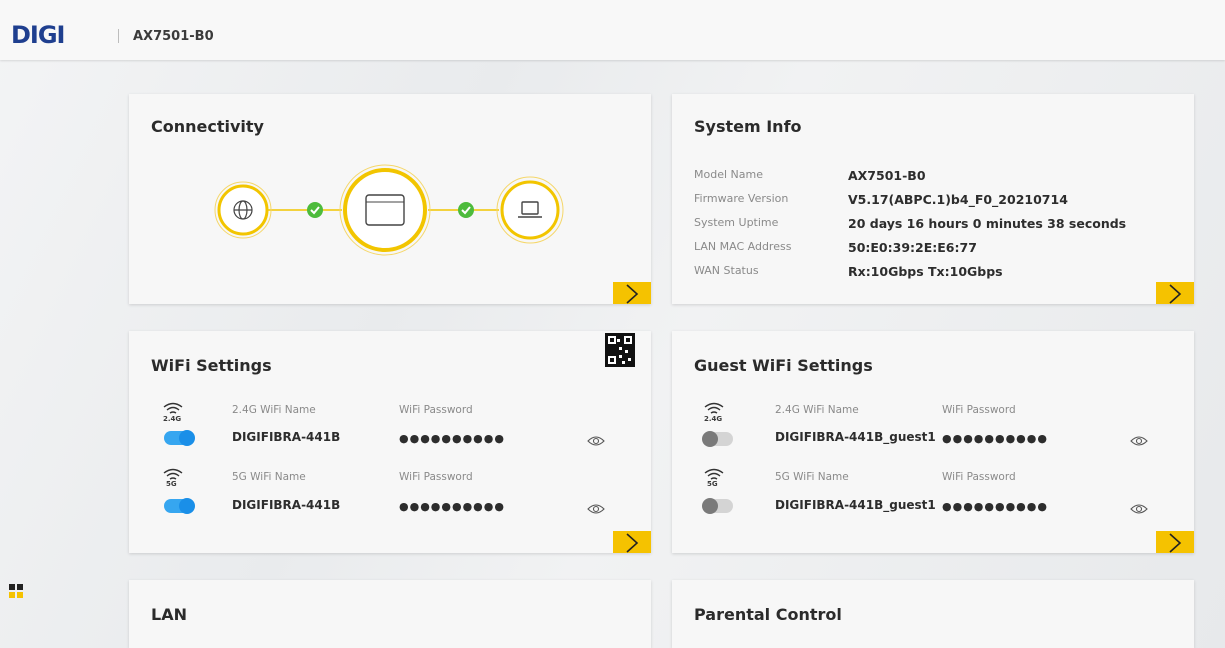  Describe the element at coordinates (912, 247) in the screenshot. I see `lan-mac-value: 50:E0:39:2E:E6:77` at that location.